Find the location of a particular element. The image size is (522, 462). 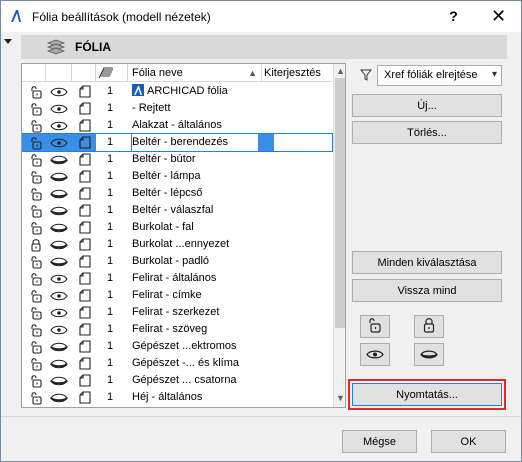

scroll-thumb is located at coordinates (340, 203).